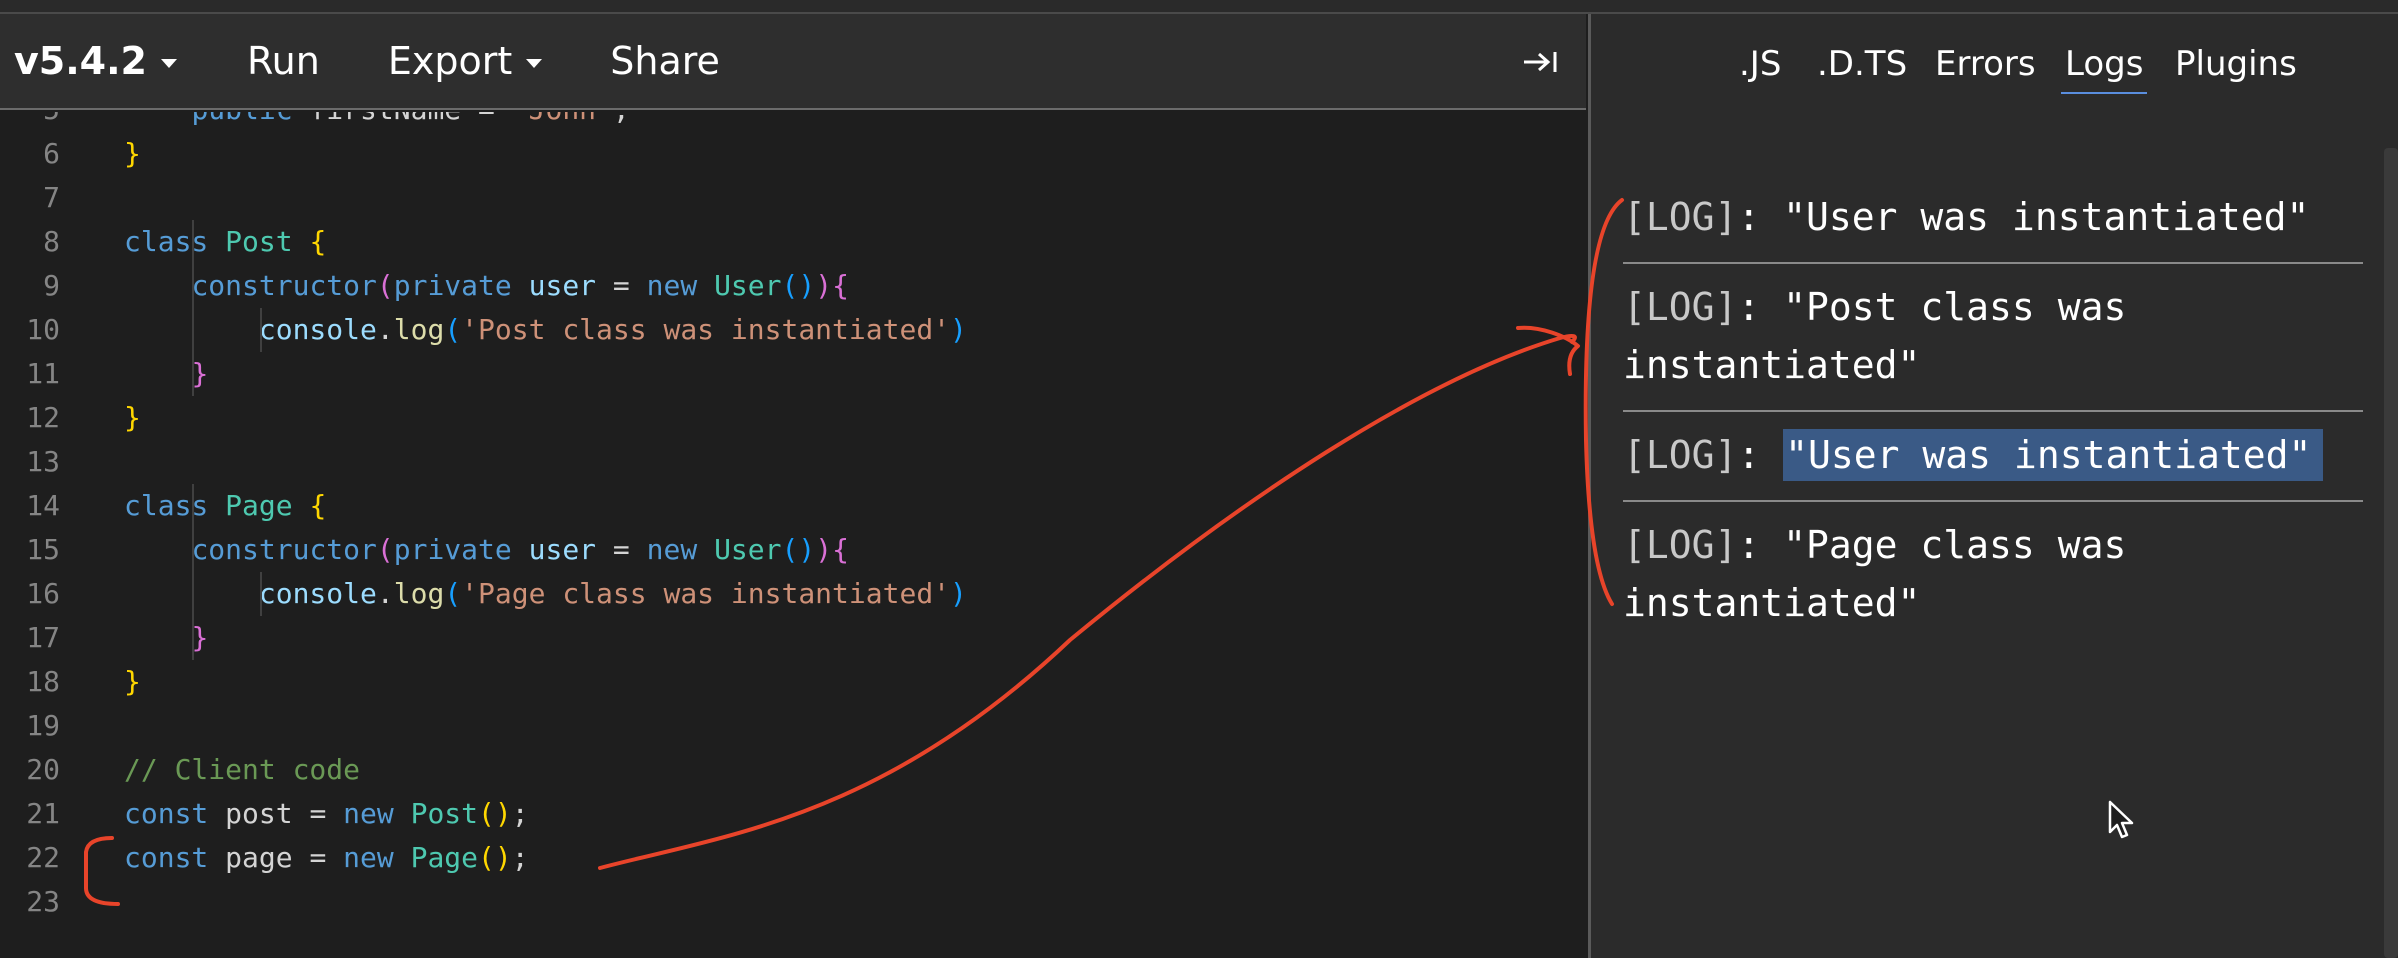  What do you see at coordinates (166, 241) in the screenshot?
I see `code-token: class` at bounding box center [166, 241].